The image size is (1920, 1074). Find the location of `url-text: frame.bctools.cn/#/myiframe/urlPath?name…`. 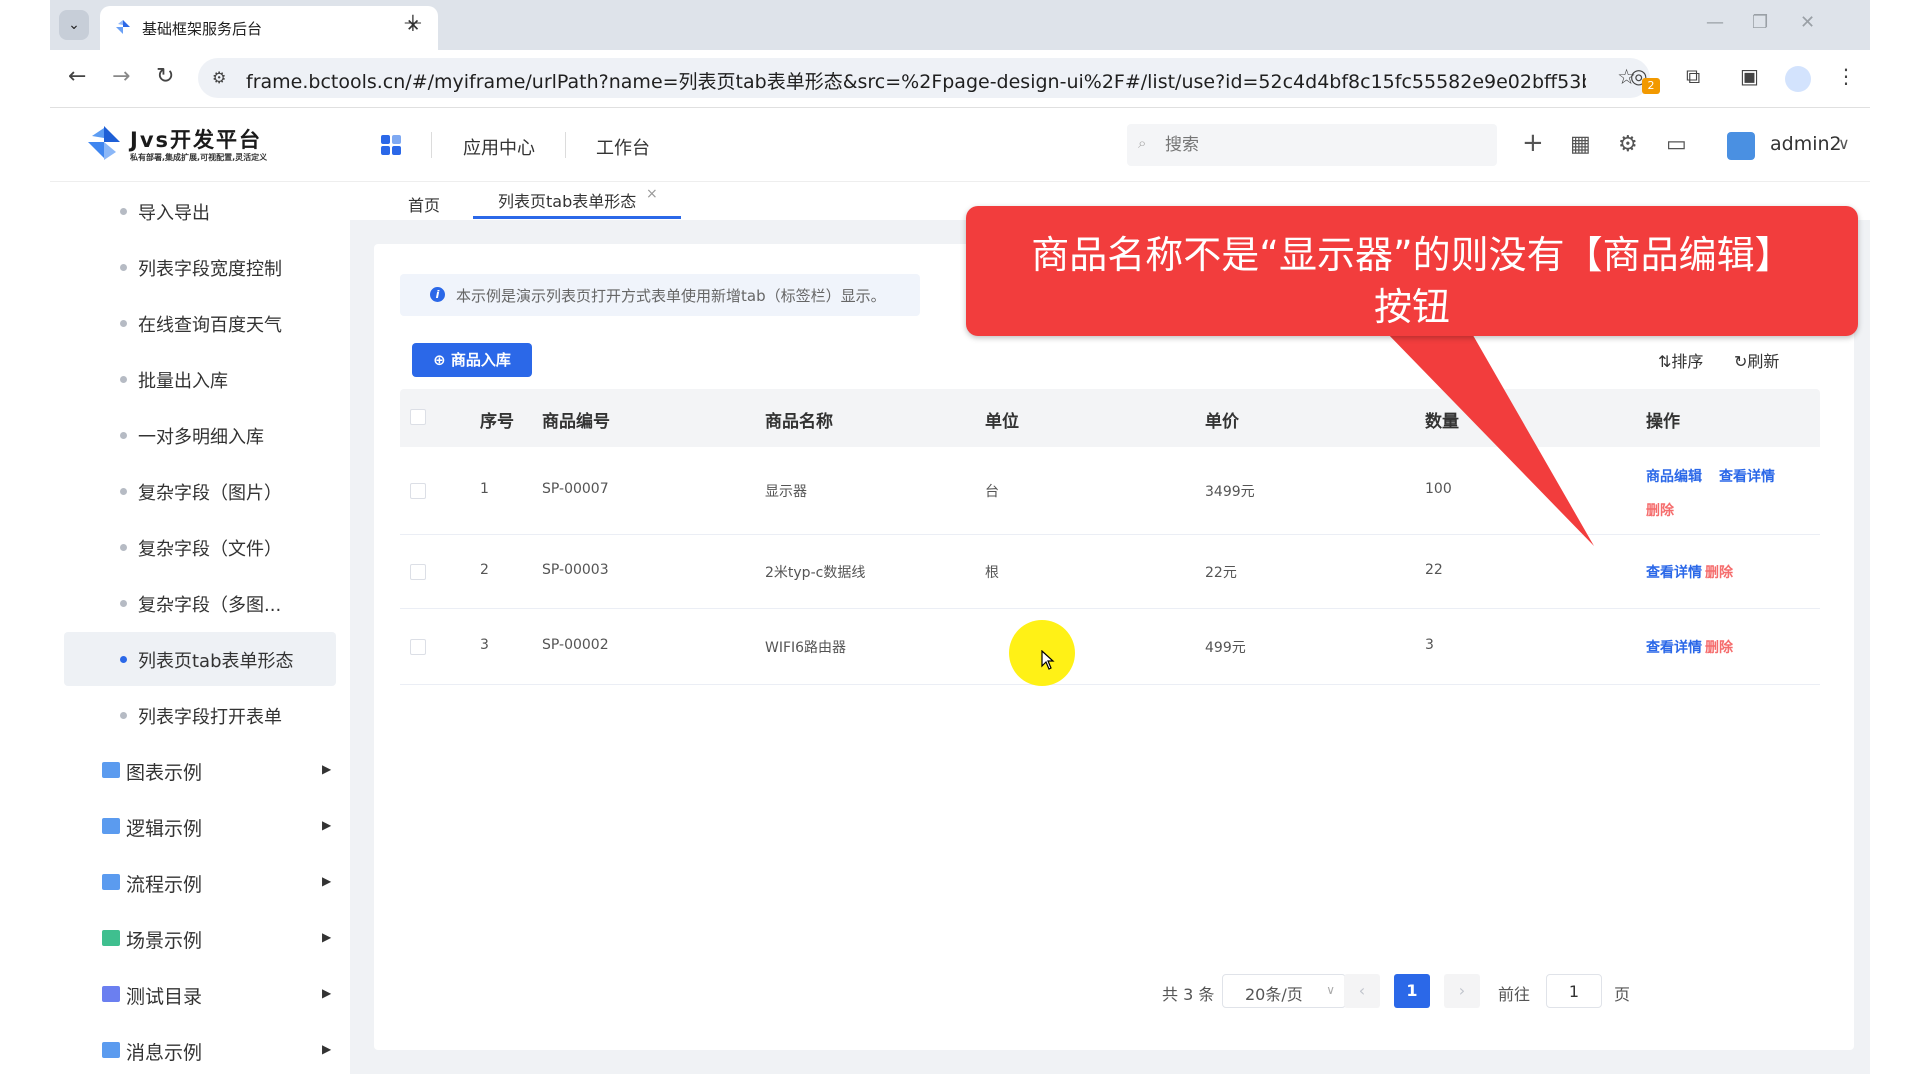

url-text: frame.bctools.cn/#/myiframe/urlPath?name… is located at coordinates (916, 80).